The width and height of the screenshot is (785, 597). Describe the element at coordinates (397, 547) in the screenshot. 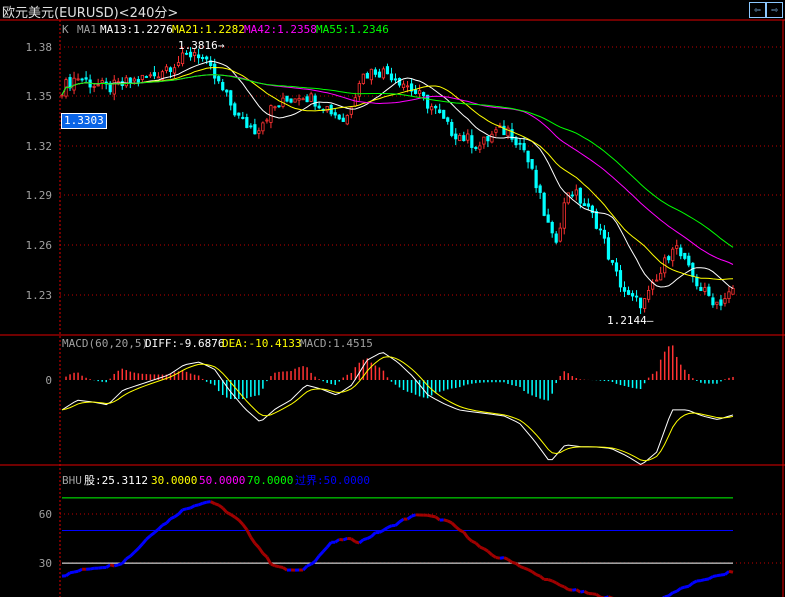

I see `bhu-plot` at that location.